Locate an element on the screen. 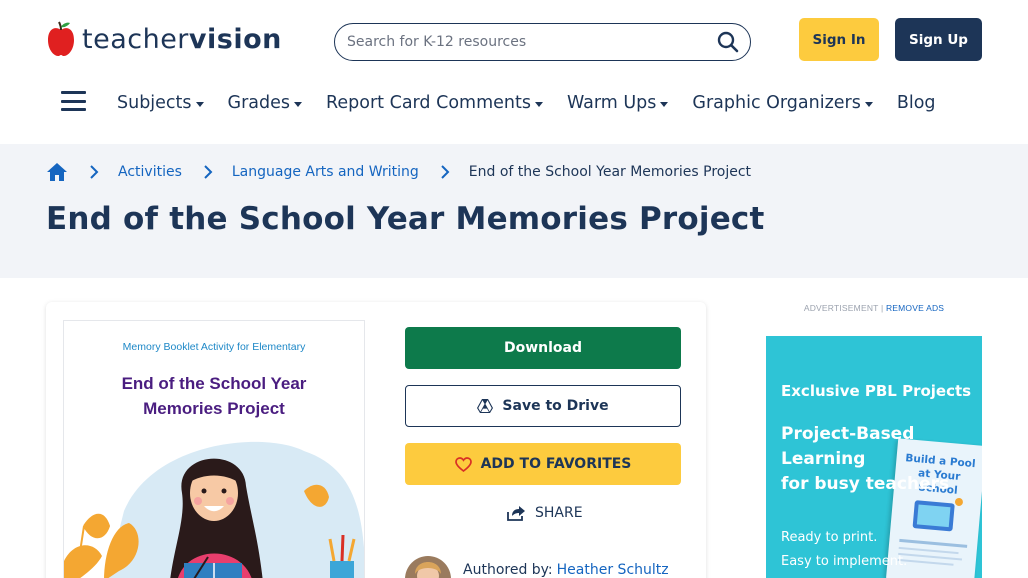  breadcrumb-current: End of the School Year Memories Project is located at coordinates (610, 172).